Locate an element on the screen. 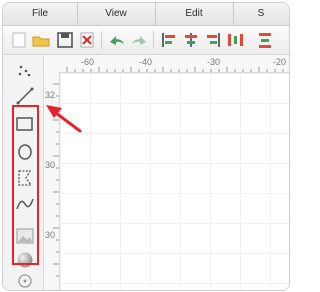  menu-s: S is located at coordinates (261, 14).